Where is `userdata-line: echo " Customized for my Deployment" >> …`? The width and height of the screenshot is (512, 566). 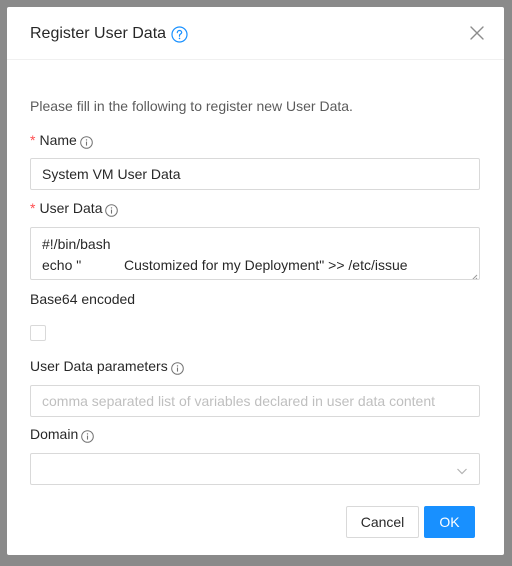 userdata-line: echo " Customized for my Deployment" >> … is located at coordinates (225, 265).